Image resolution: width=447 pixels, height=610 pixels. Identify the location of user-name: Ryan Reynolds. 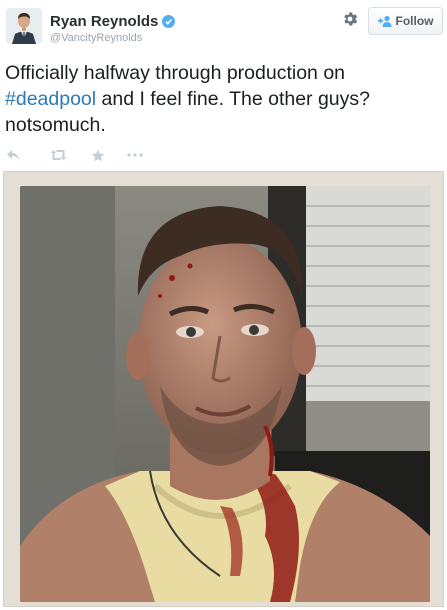
(104, 21).